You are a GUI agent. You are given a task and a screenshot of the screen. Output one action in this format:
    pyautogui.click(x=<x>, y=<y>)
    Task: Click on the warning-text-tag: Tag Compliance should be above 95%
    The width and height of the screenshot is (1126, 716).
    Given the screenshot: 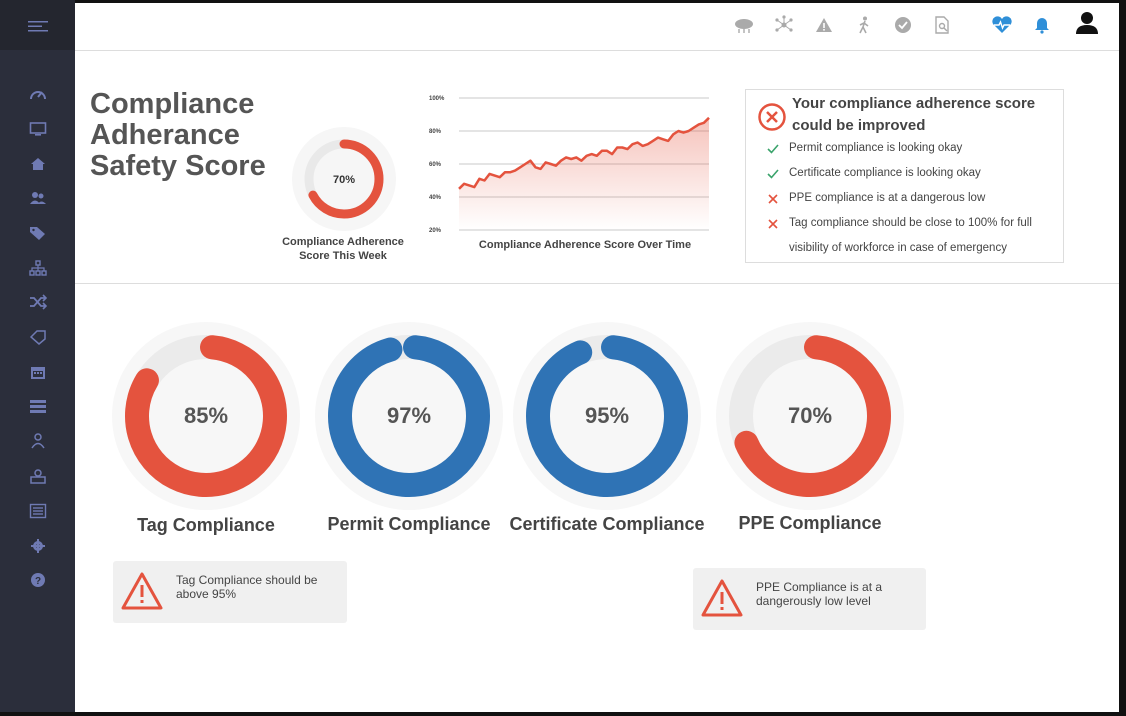 What is the action you would take?
    pyautogui.click(x=247, y=587)
    